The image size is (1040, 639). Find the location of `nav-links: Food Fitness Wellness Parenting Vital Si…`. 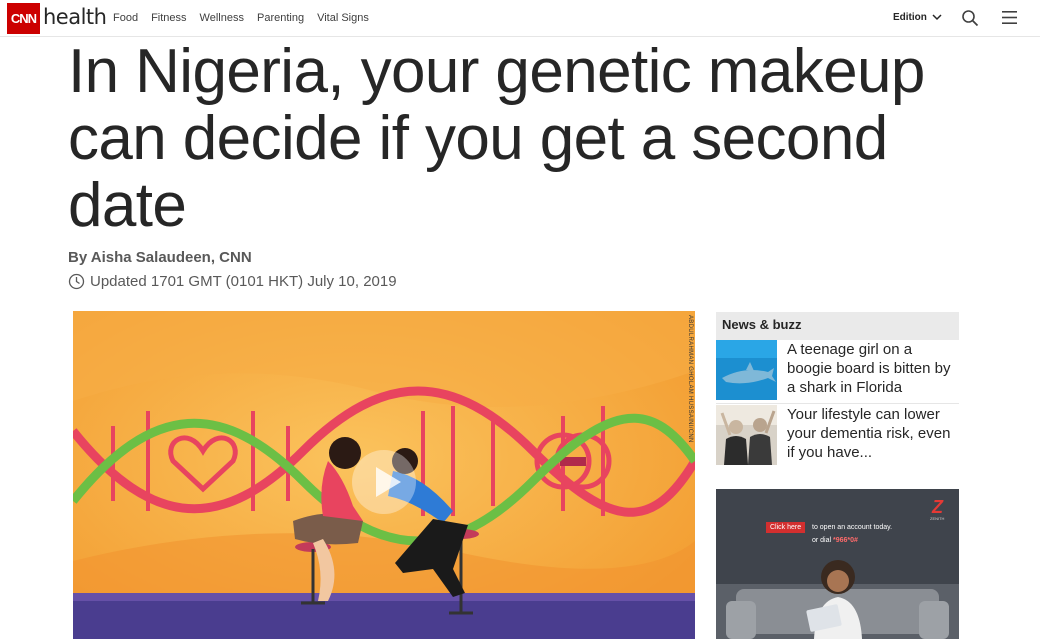

nav-links: Food Fitness Wellness Parenting Vital Si… is located at coordinates (241, 18).